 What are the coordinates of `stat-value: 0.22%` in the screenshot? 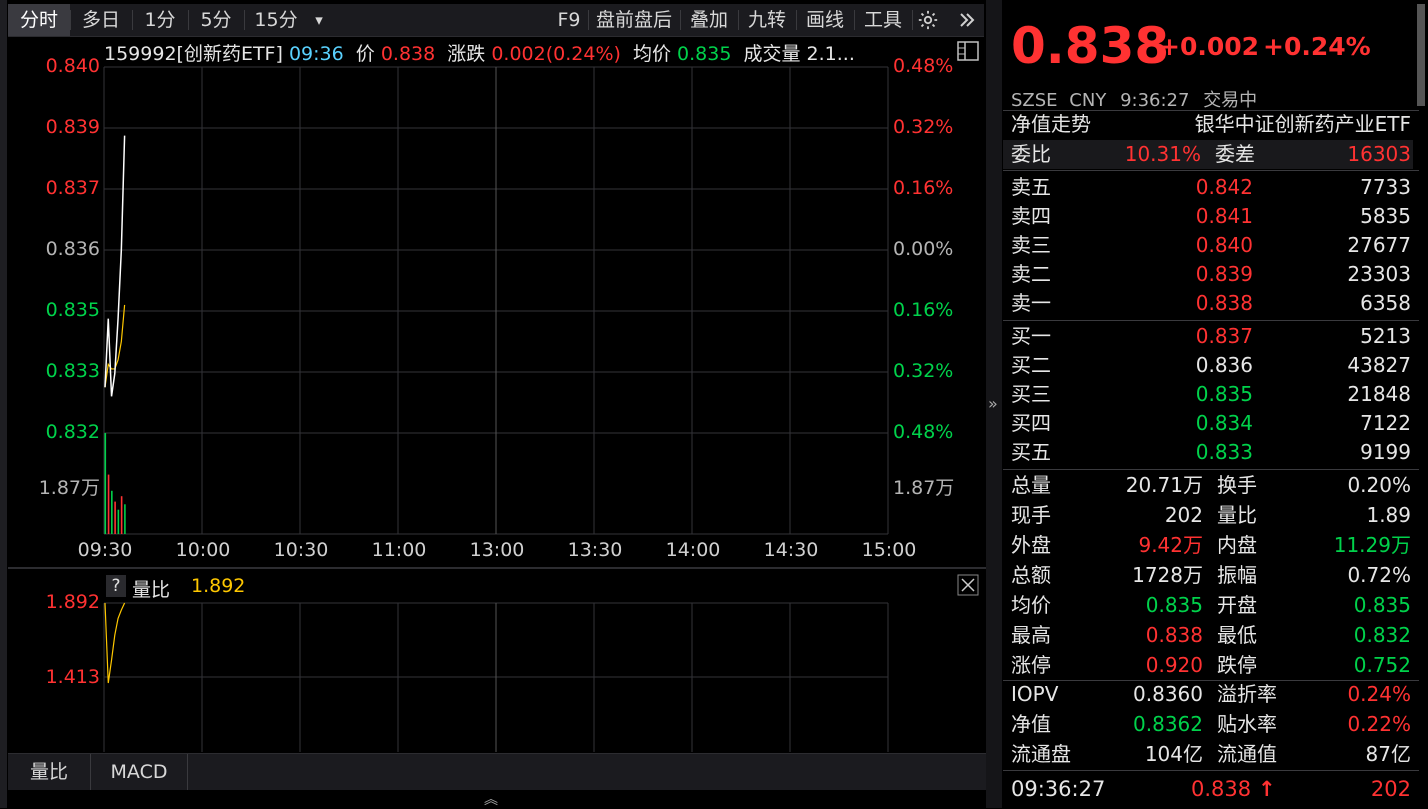 It's located at (1379, 724).